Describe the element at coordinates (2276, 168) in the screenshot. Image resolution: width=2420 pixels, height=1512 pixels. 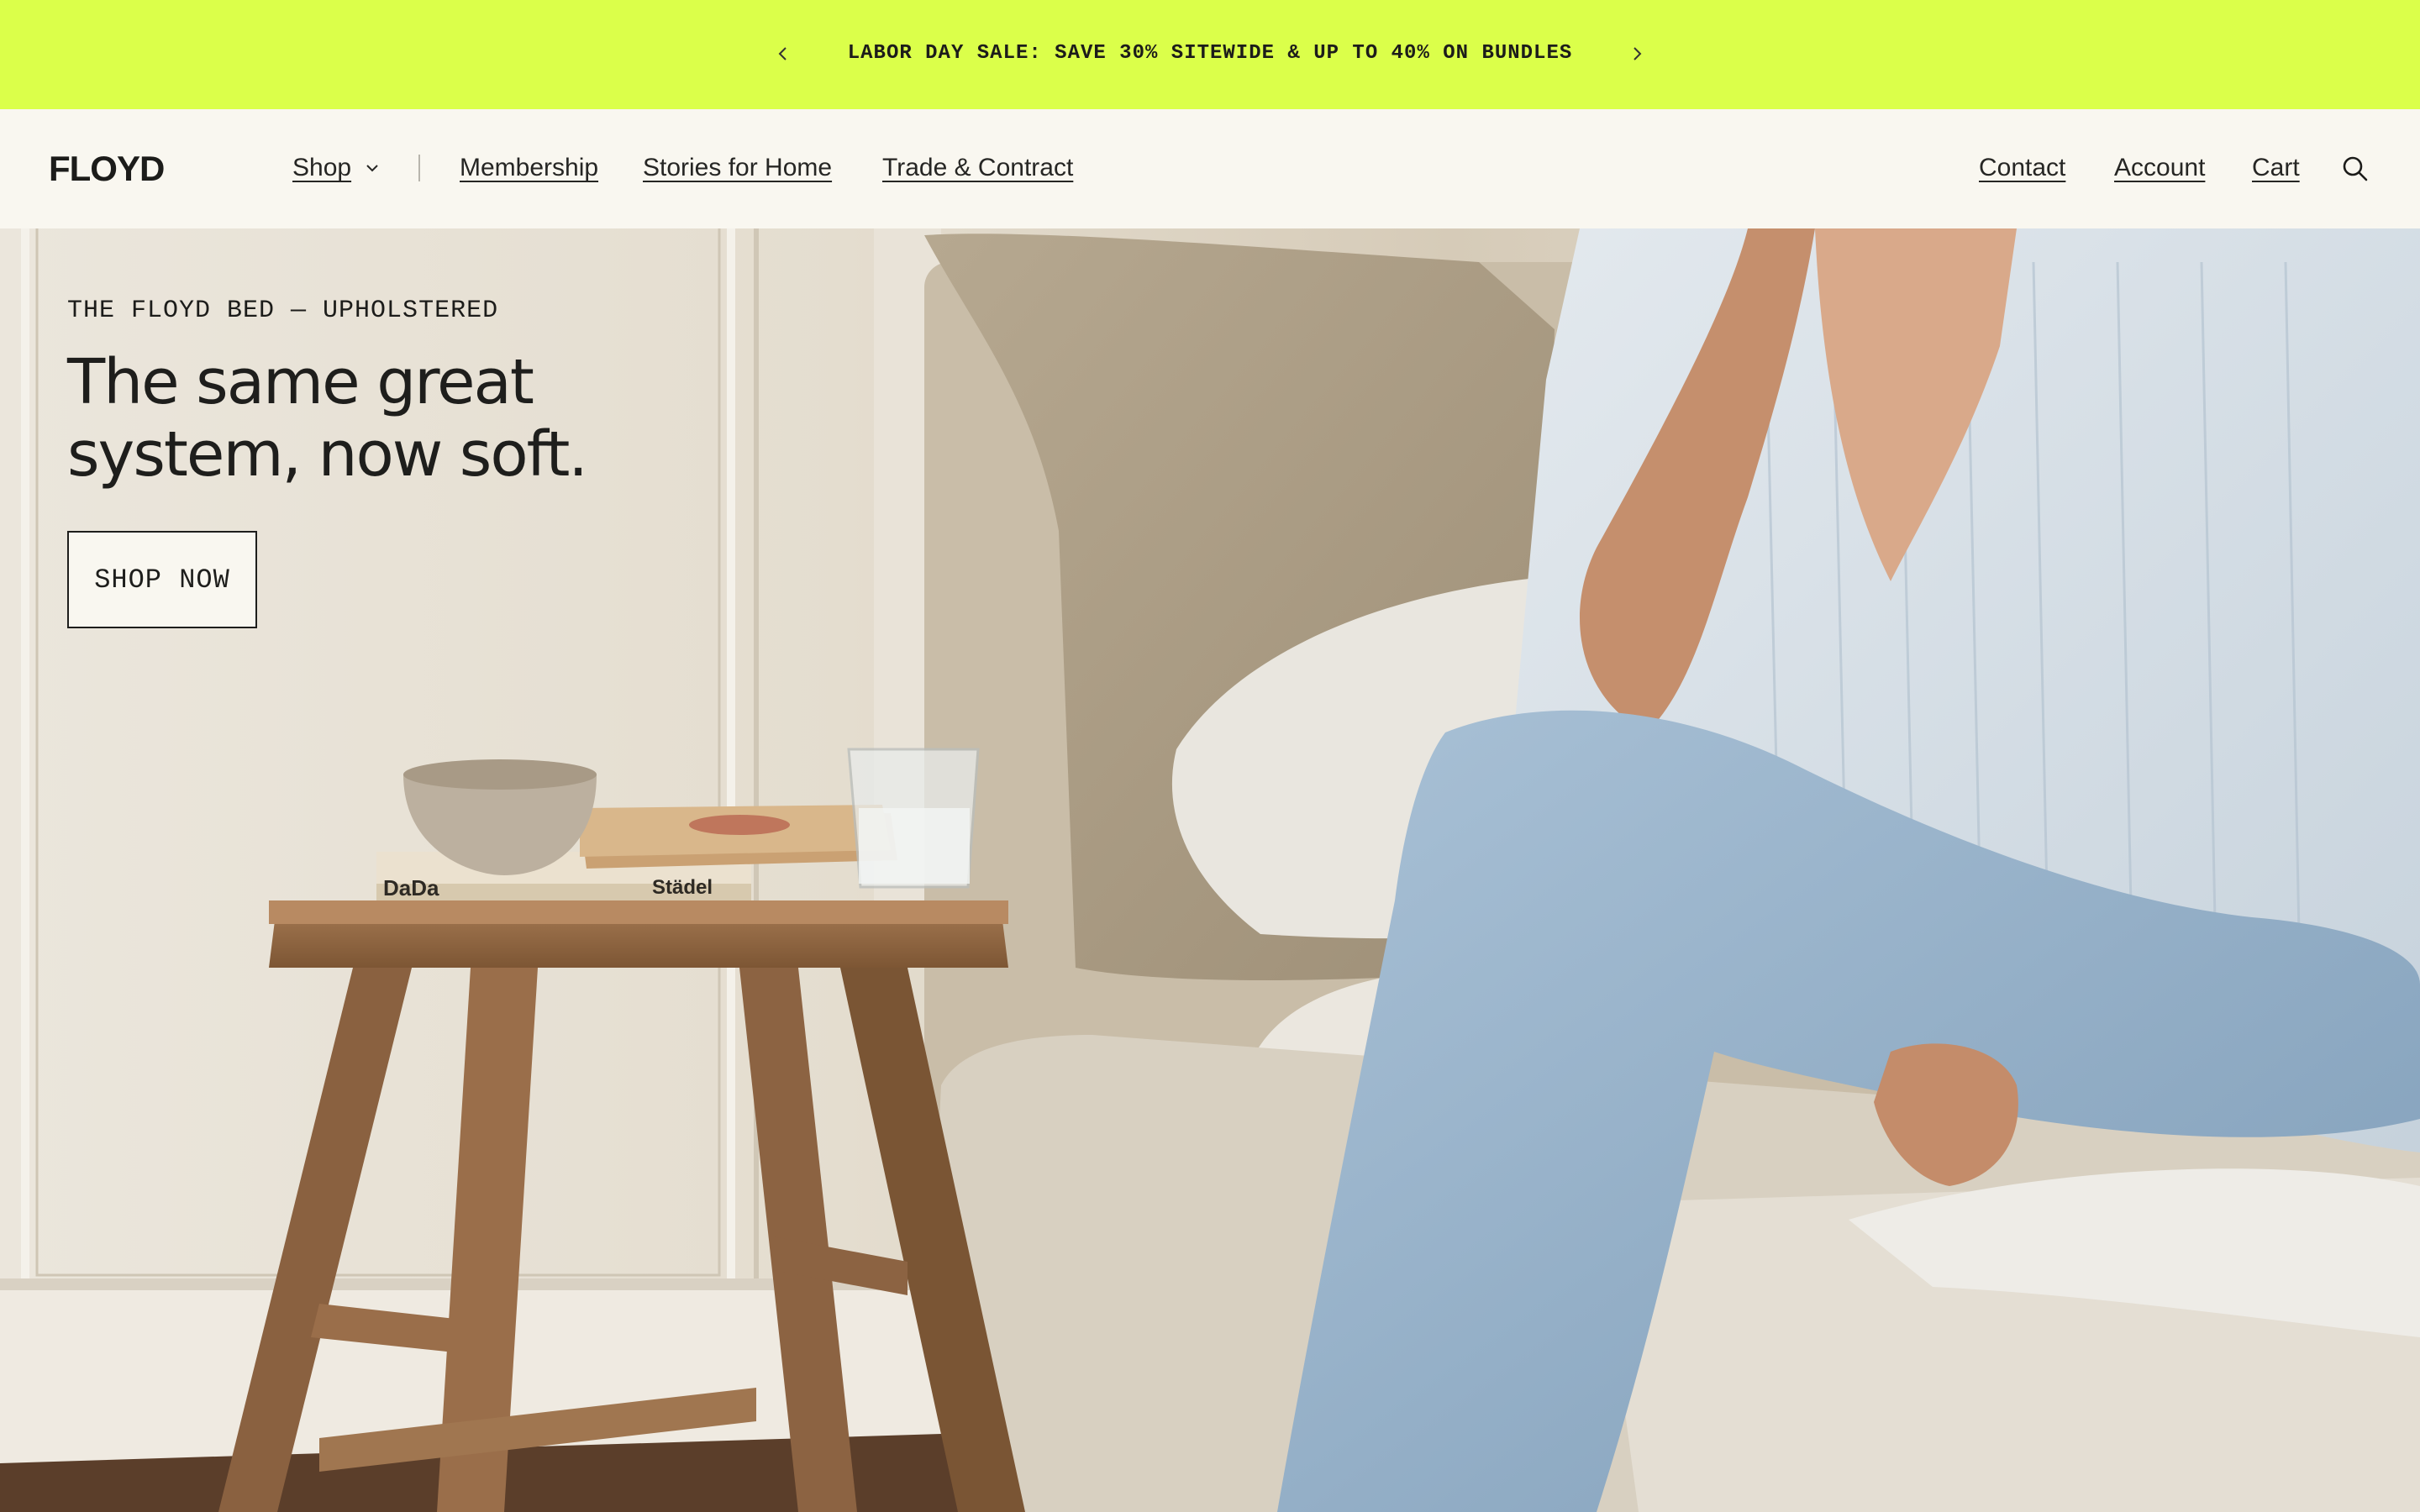
I see `nav-cart: Cart` at that location.